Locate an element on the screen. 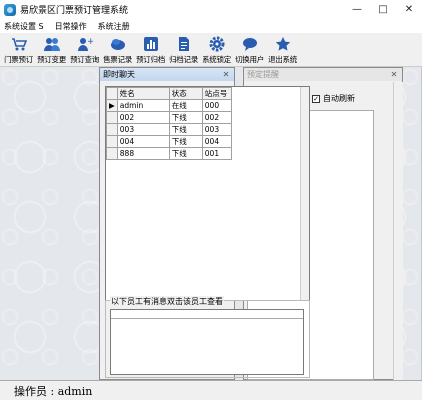 This screenshot has height=400, width=422. reminder-window-title: 预定提醒 is located at coordinates (263, 74).